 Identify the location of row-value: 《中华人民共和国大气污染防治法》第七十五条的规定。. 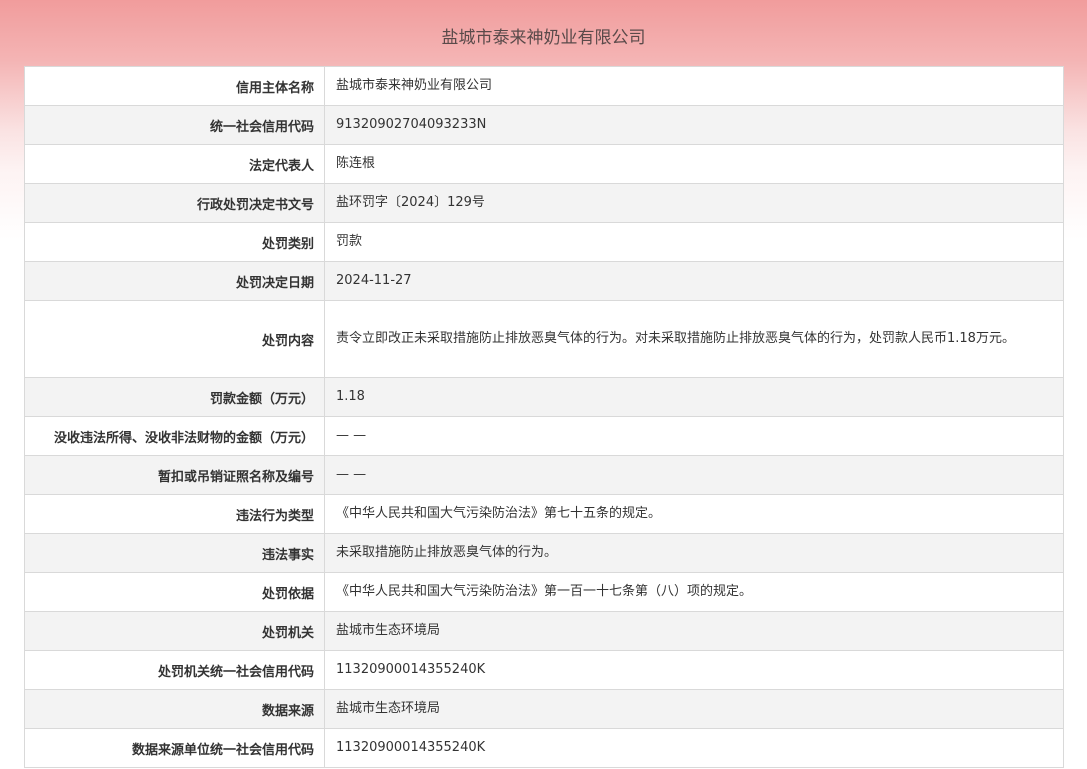
(499, 513).